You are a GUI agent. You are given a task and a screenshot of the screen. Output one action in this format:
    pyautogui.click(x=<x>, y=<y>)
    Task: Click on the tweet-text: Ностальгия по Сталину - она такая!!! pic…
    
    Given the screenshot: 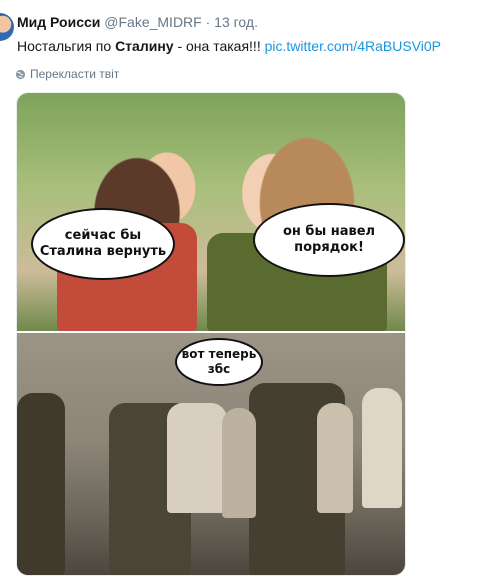 What is the action you would take?
    pyautogui.click(x=229, y=46)
    